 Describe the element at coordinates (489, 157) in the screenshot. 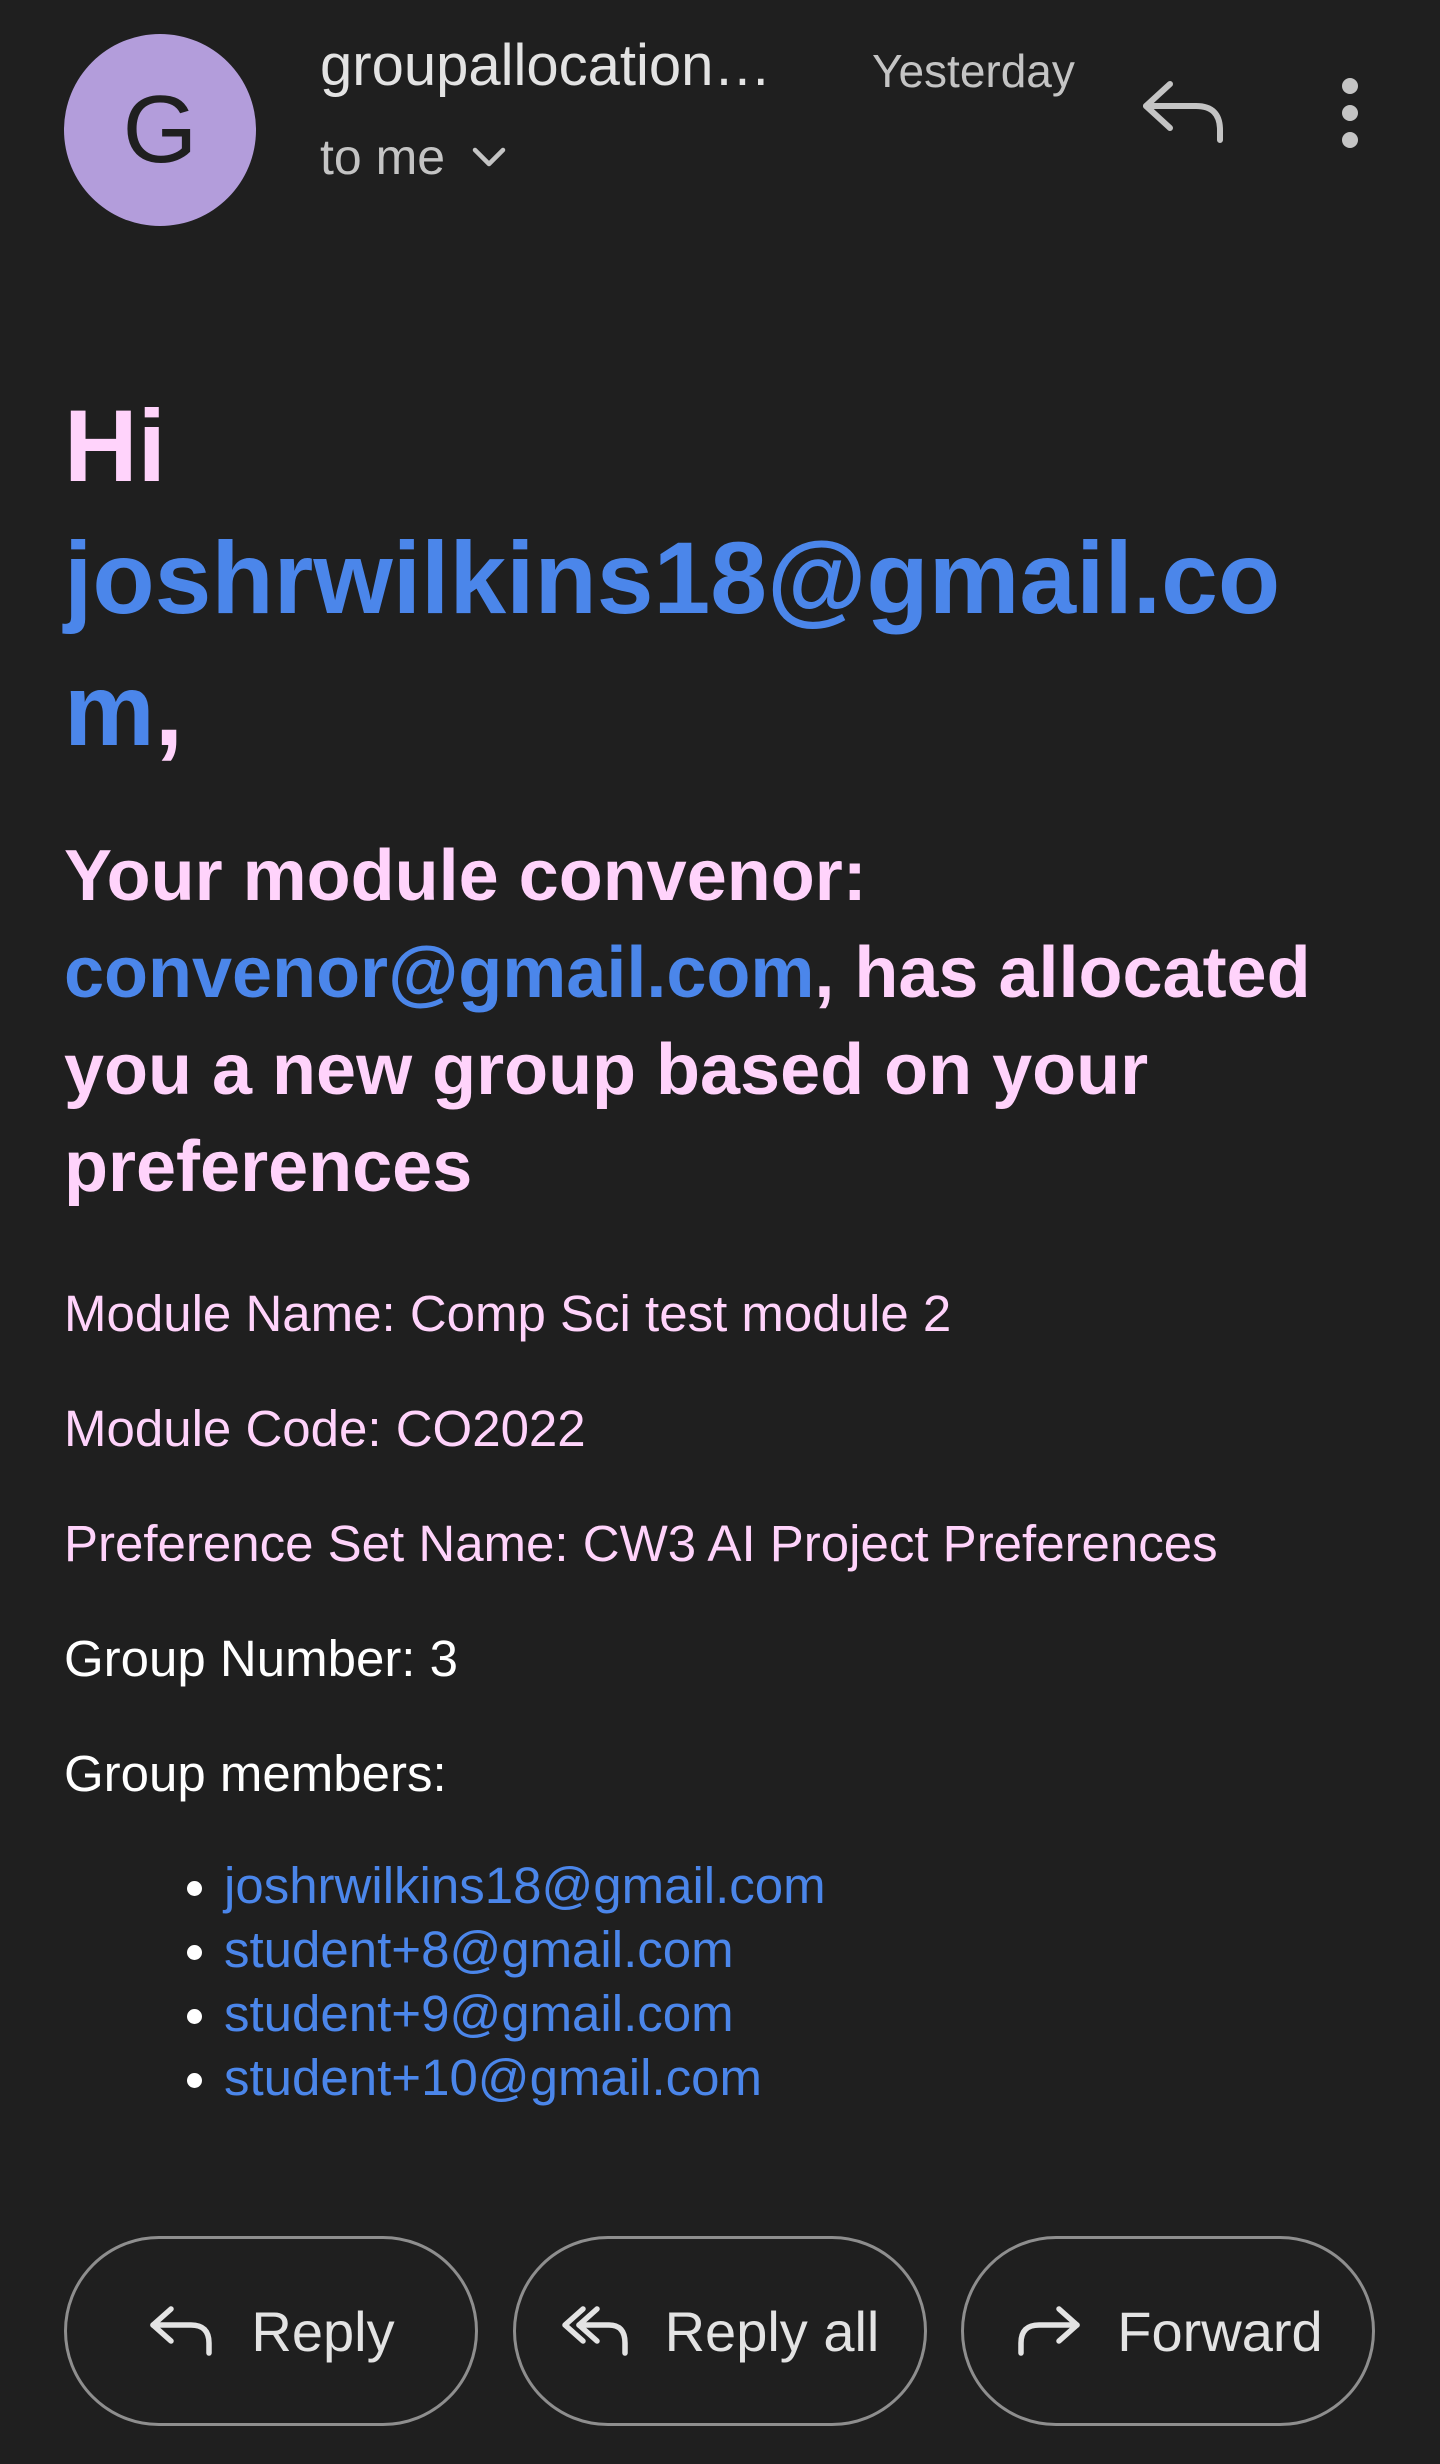

I see `chevron-down-icon` at that location.